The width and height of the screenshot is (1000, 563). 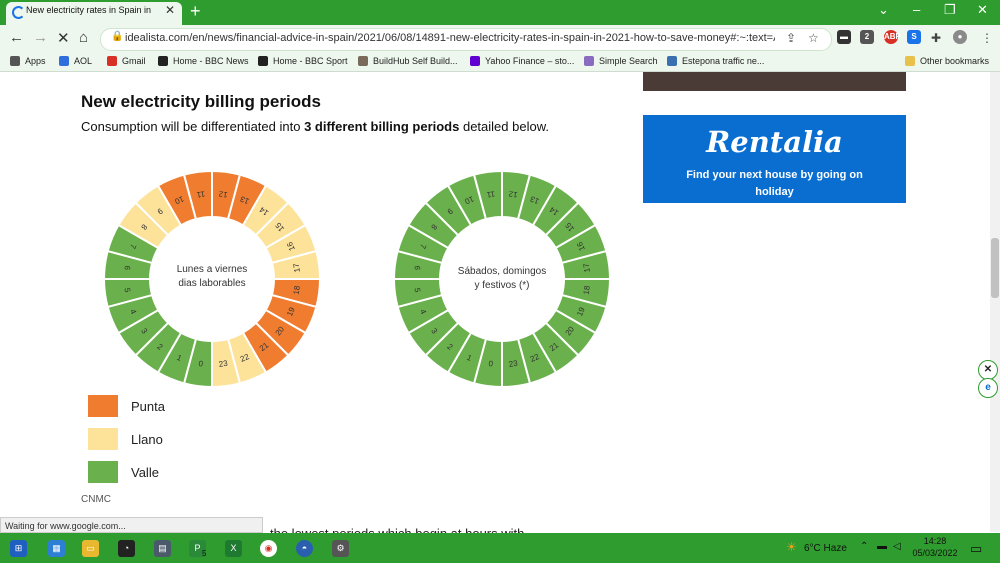 I want to click on weekday-wheel-label-2: dias laborables, so click(x=211, y=283).